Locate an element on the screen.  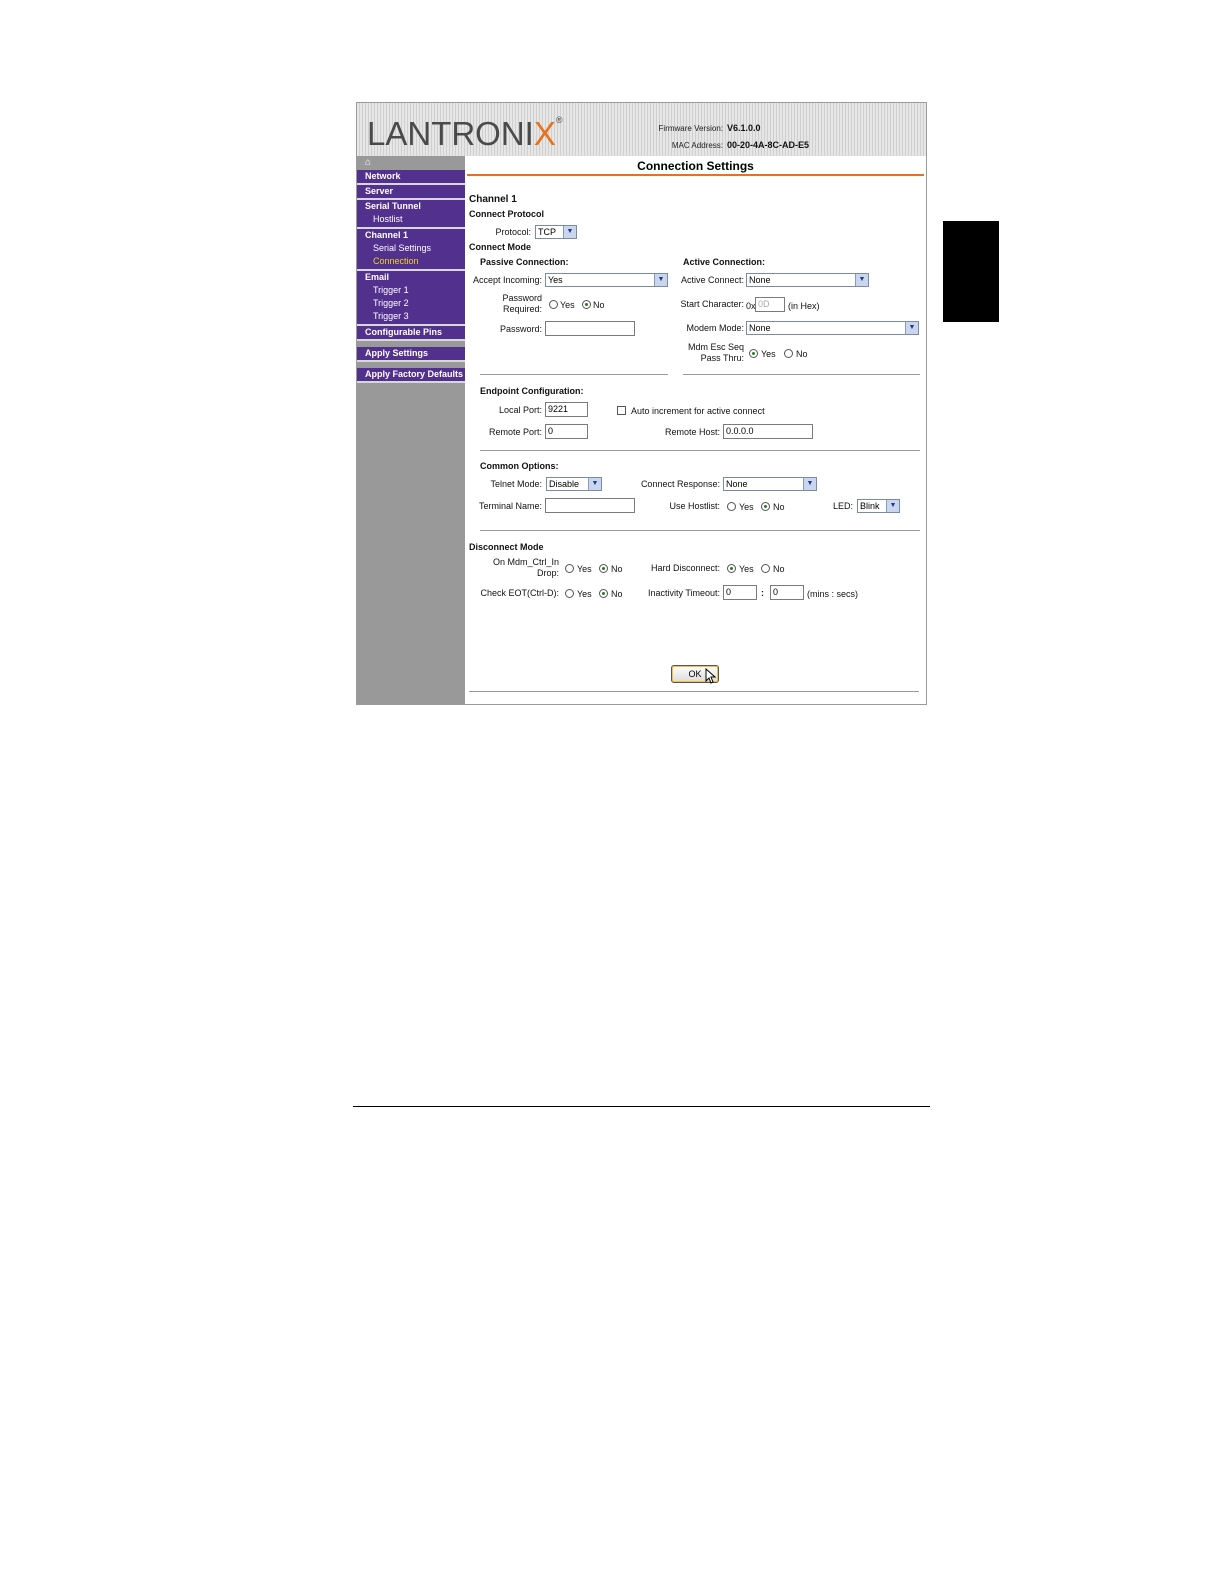
hard-disconnect-yes-label: Yes is located at coordinates (746, 569).